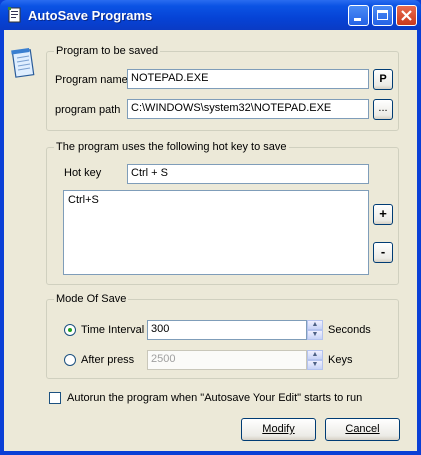 This screenshot has height=455, width=421. I want to click on app-icon, so click(14, 15).